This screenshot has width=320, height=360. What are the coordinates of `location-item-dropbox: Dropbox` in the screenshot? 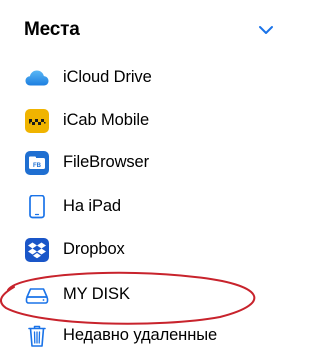 It's located at (145, 250).